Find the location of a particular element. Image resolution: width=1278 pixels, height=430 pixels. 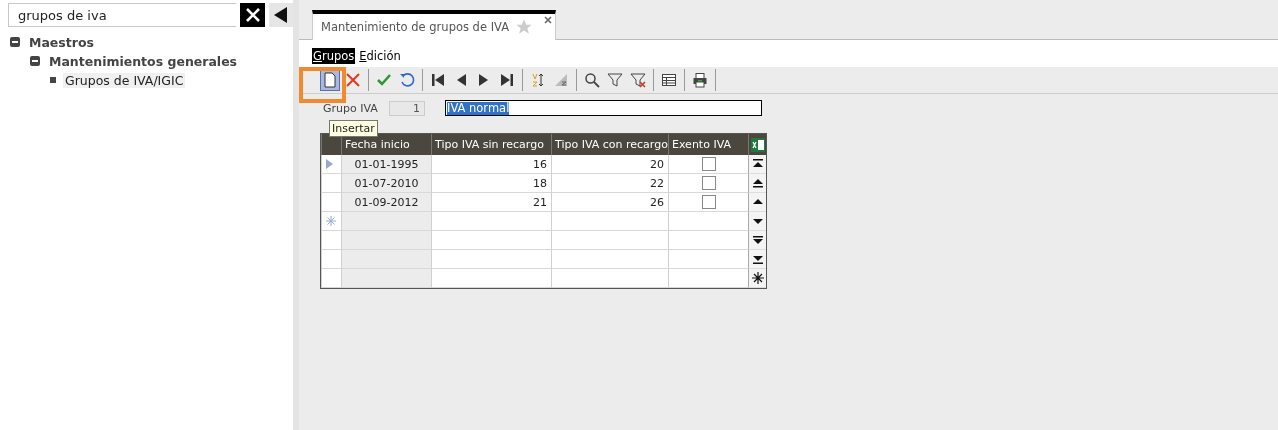

table-cell: 01-07-2010 is located at coordinates (386, 183).